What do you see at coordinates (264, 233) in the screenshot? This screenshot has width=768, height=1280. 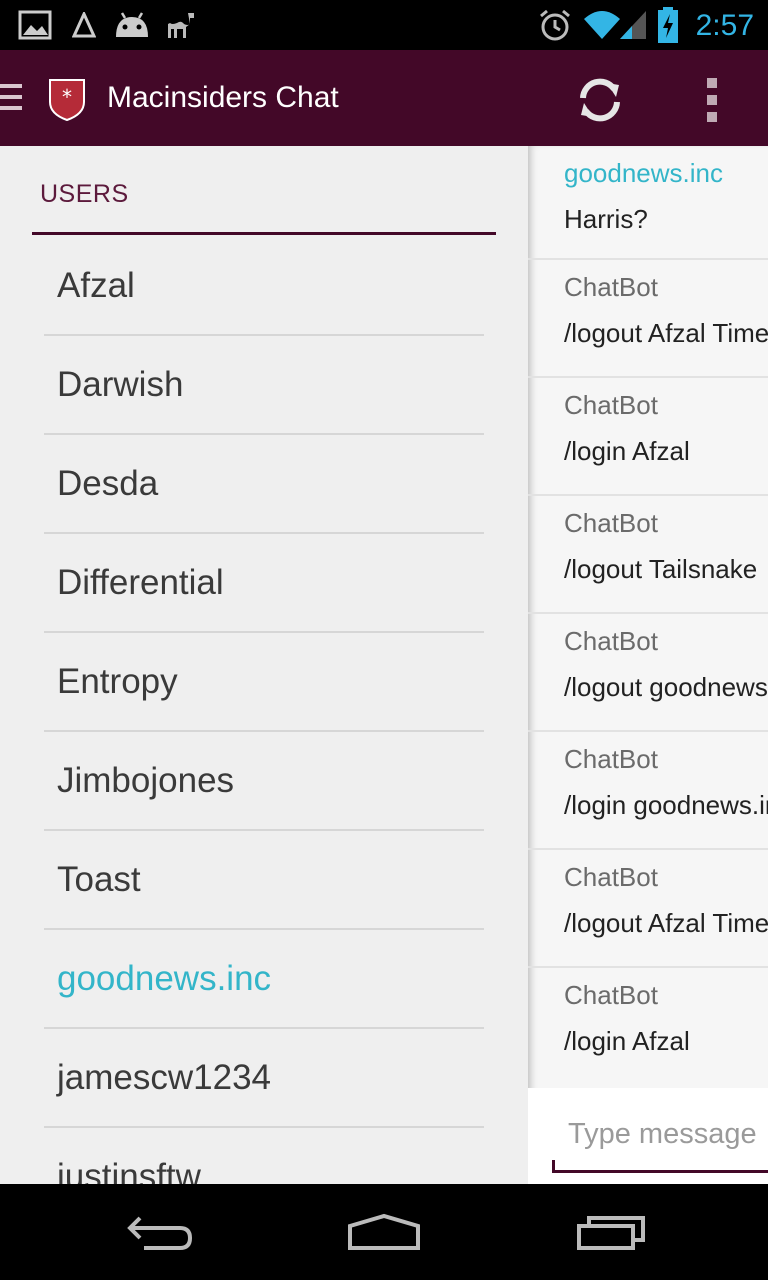 I see `users-header-divider` at bounding box center [264, 233].